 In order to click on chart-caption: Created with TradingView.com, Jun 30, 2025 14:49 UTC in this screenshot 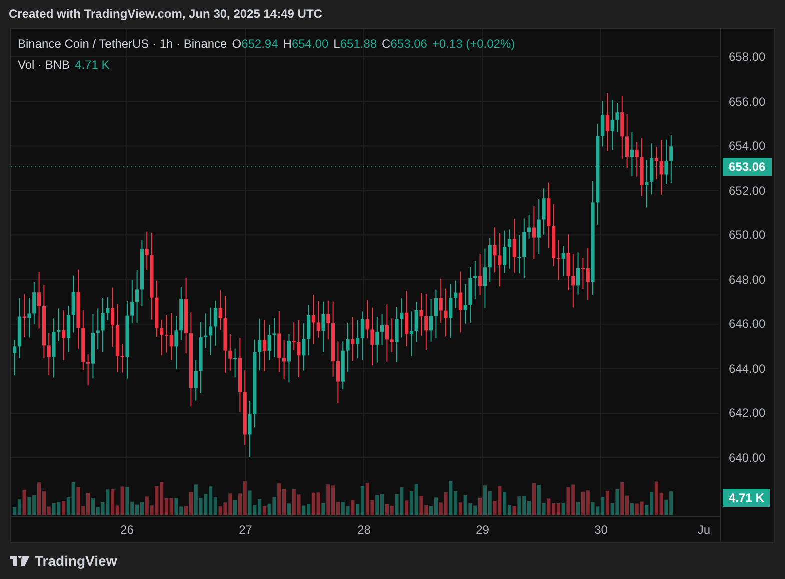, I will do `click(165, 14)`.